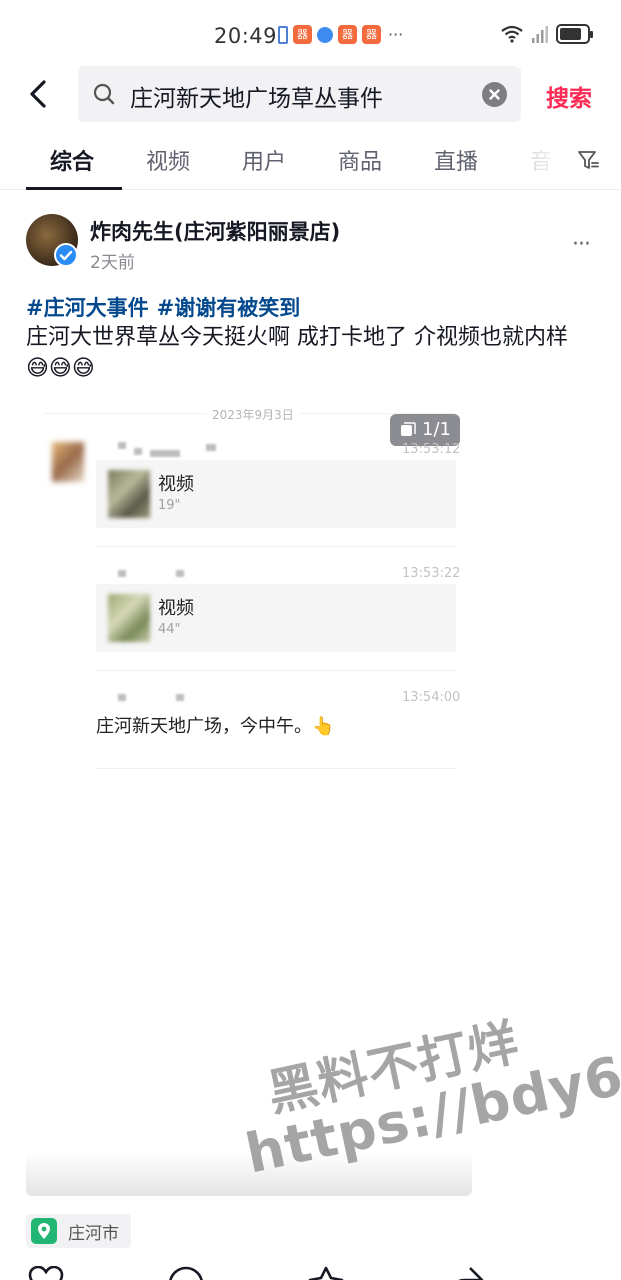  What do you see at coordinates (215, 231) in the screenshot?
I see `author-name: 炸肉先生(庄河紫阳丽景店)` at bounding box center [215, 231].